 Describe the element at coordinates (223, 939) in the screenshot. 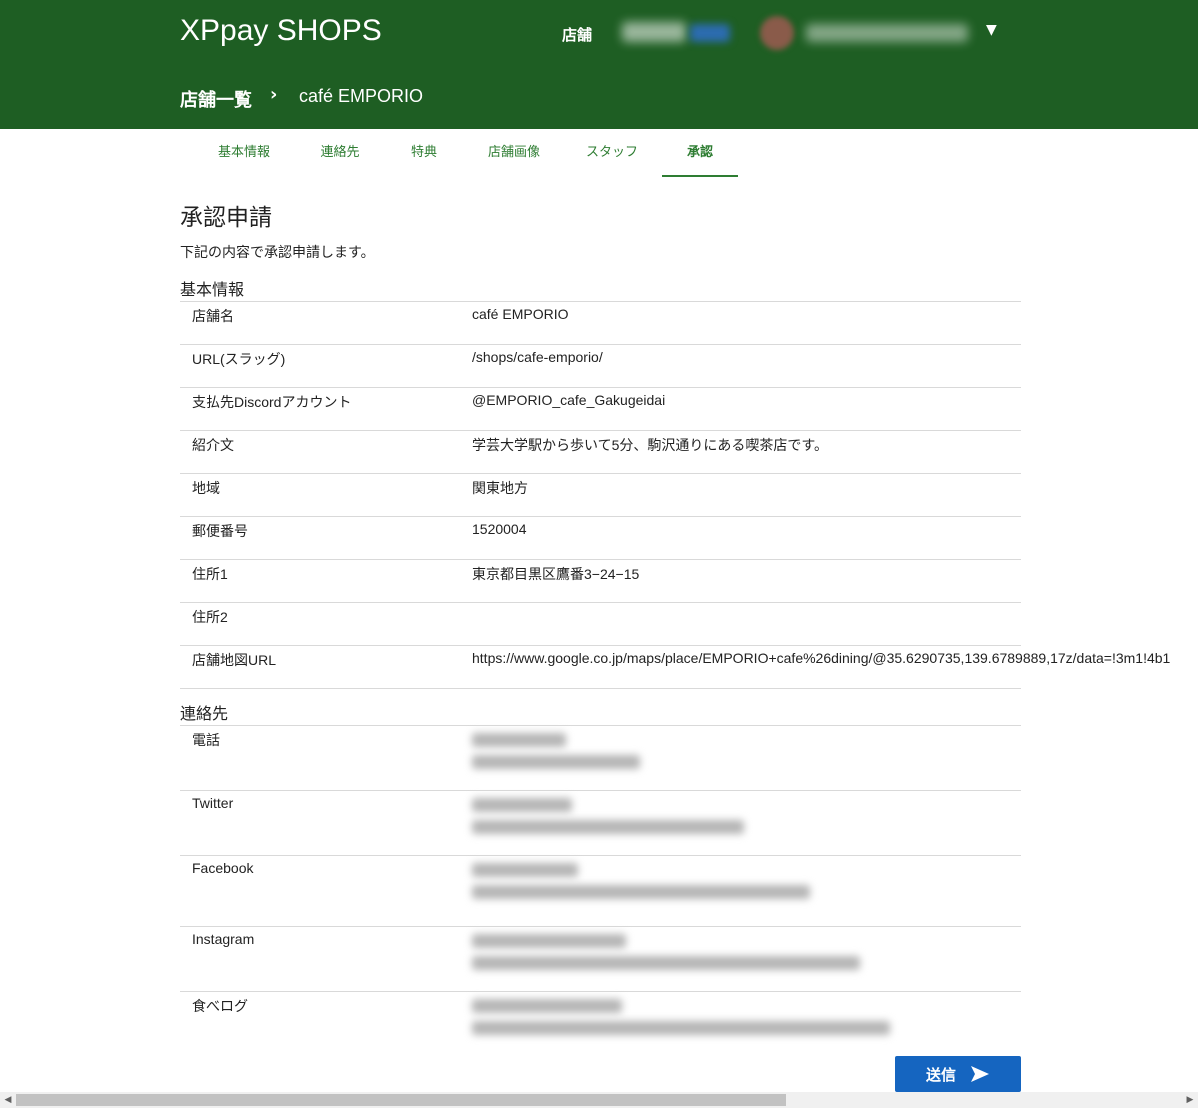

I see `row-label: Instagram` at that location.